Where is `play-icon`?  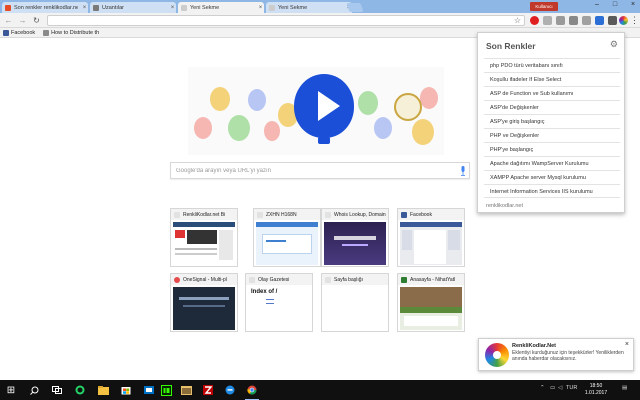 play-icon is located at coordinates (329, 106).